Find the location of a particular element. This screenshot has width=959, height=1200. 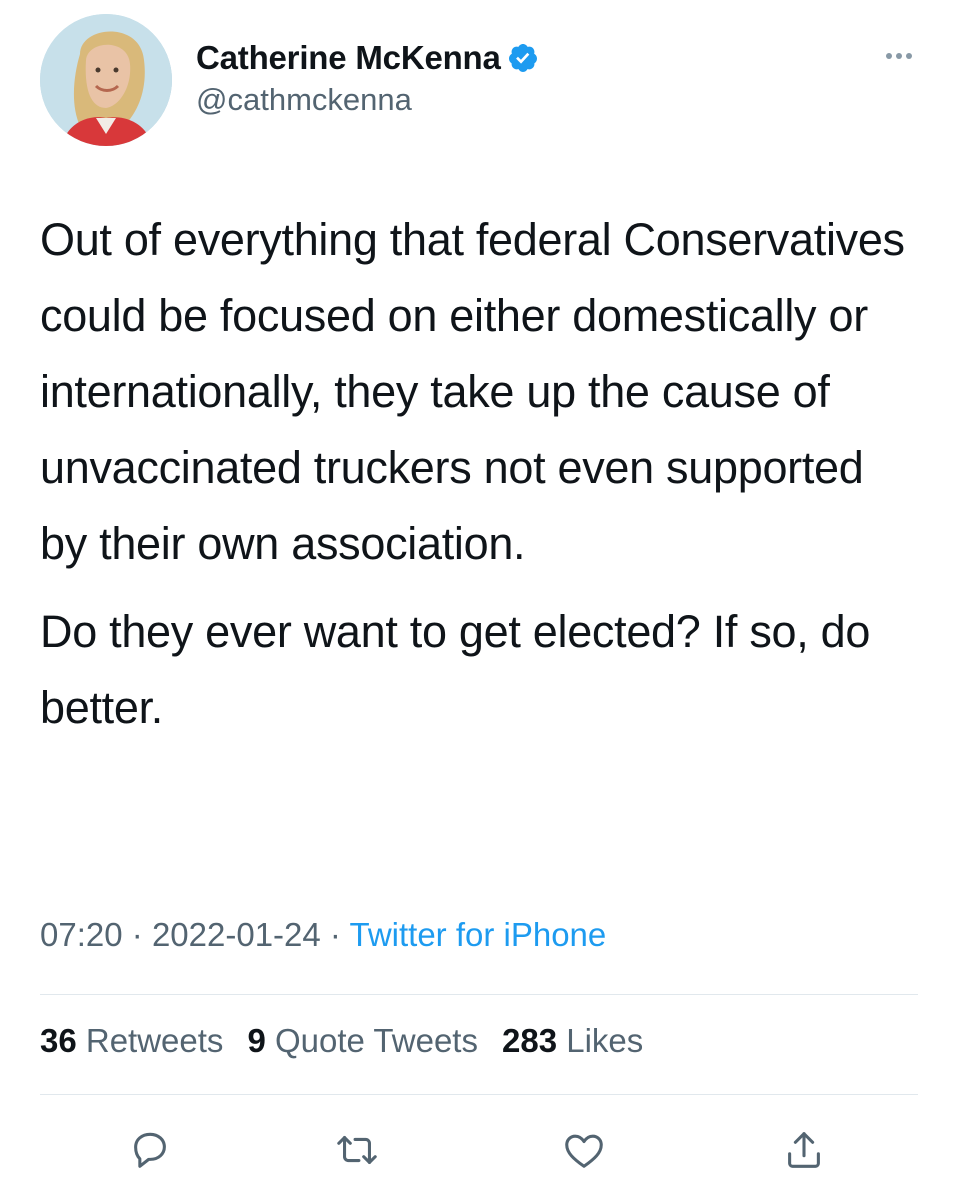

quote-tweets-stat: 9 Quote Tweets is located at coordinates (362, 1041).